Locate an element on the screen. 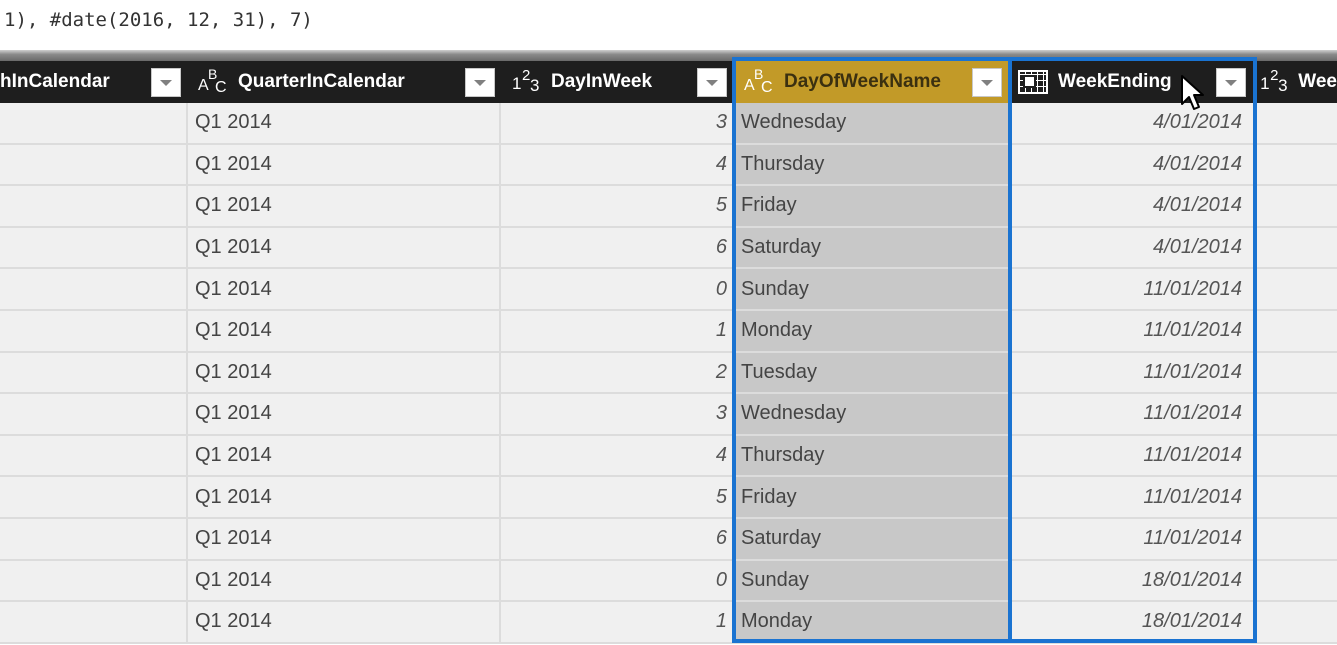 The height and width of the screenshot is (645, 1337). table-row: Q1 2014 1 Monday 11/01/2014 is located at coordinates (668, 331).